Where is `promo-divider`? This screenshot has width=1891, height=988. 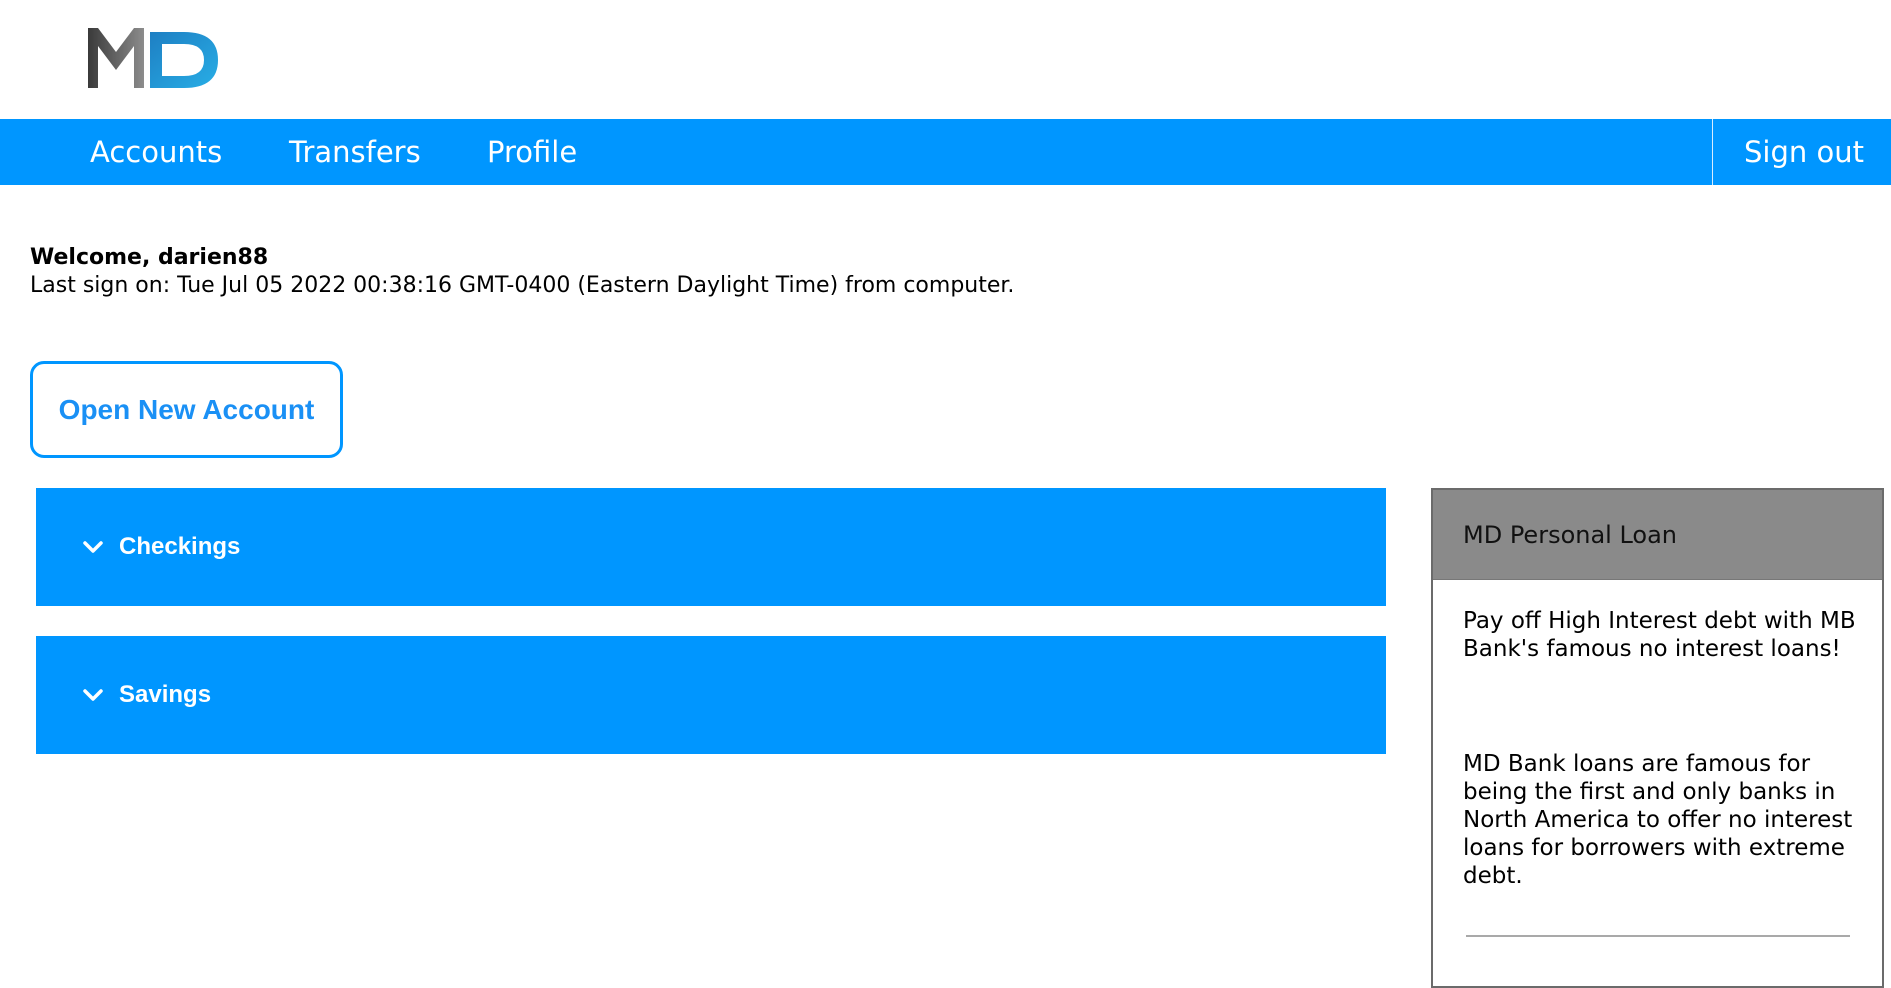
promo-divider is located at coordinates (1658, 936).